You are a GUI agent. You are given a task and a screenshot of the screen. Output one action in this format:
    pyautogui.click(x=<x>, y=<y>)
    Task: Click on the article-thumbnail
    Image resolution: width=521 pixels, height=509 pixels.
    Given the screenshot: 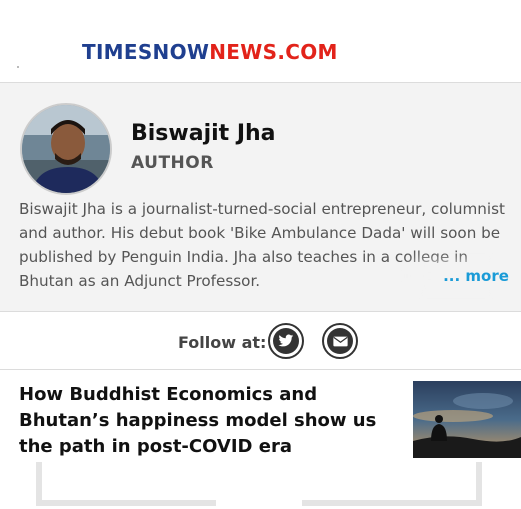 What is the action you would take?
    pyautogui.click(x=467, y=419)
    